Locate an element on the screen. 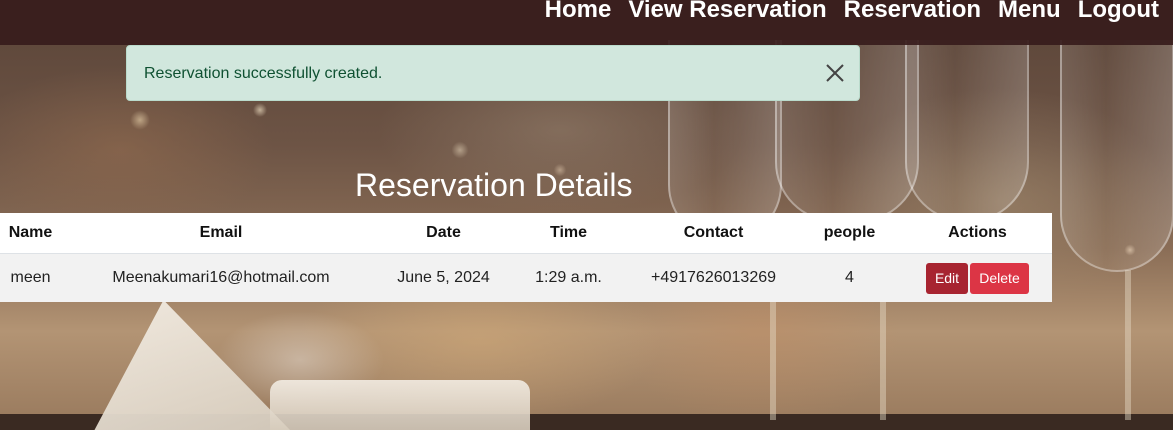 The width and height of the screenshot is (1173, 430). column-header-contact: Contact is located at coordinates (713, 233).